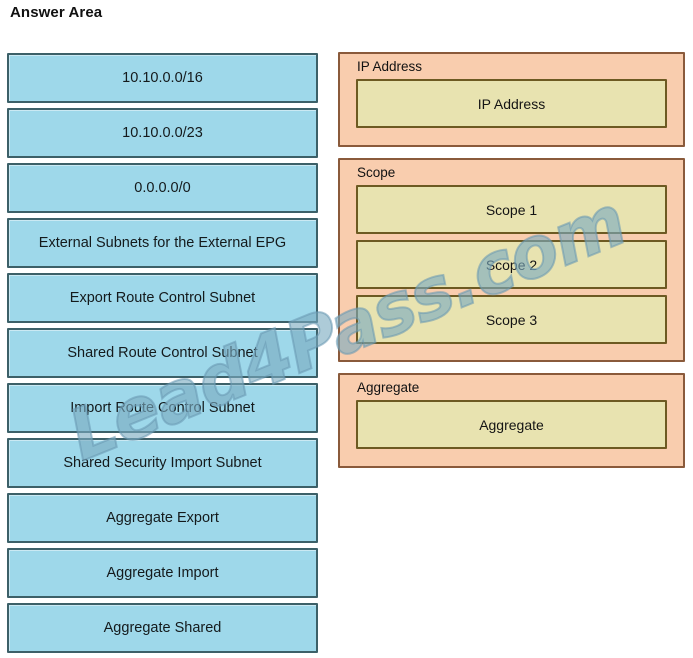 This screenshot has width=693, height=658. I want to click on draggable-option: Aggregate Import, so click(162, 573).